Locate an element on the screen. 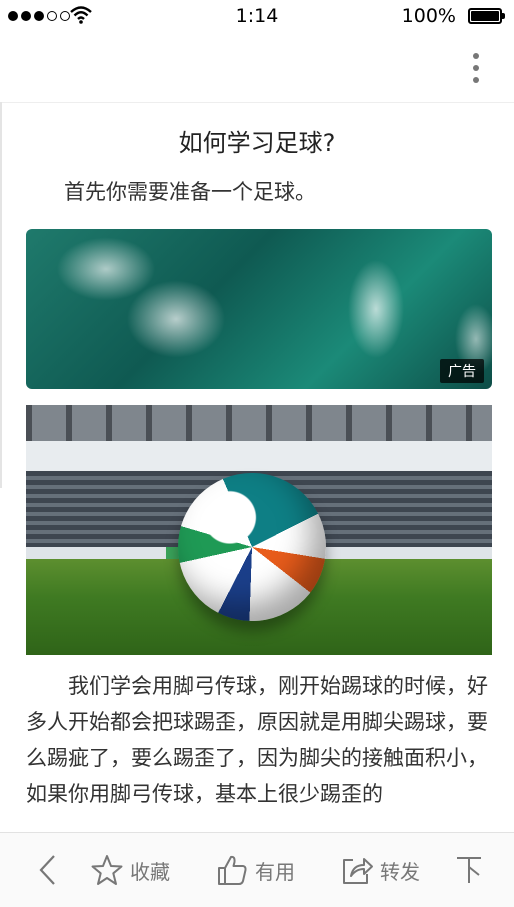  battery-percent: 100% is located at coordinates (428, 16).